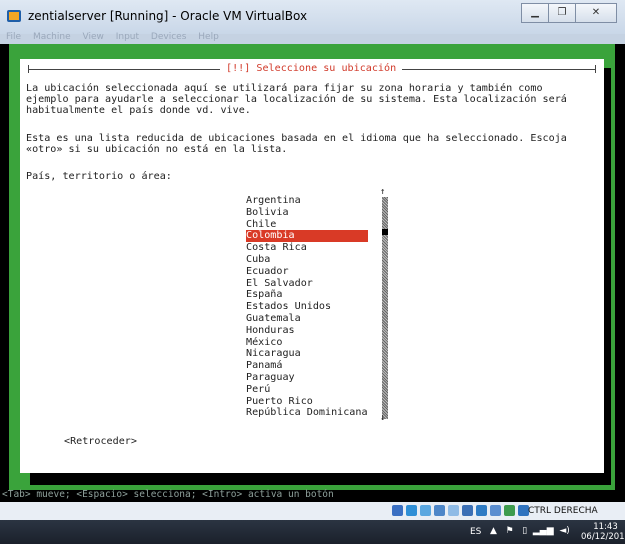  I want to click on country-item: España, so click(307, 295).